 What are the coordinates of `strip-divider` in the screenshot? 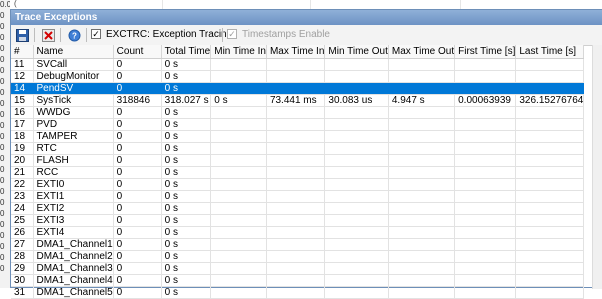 It's located at (460, 4).